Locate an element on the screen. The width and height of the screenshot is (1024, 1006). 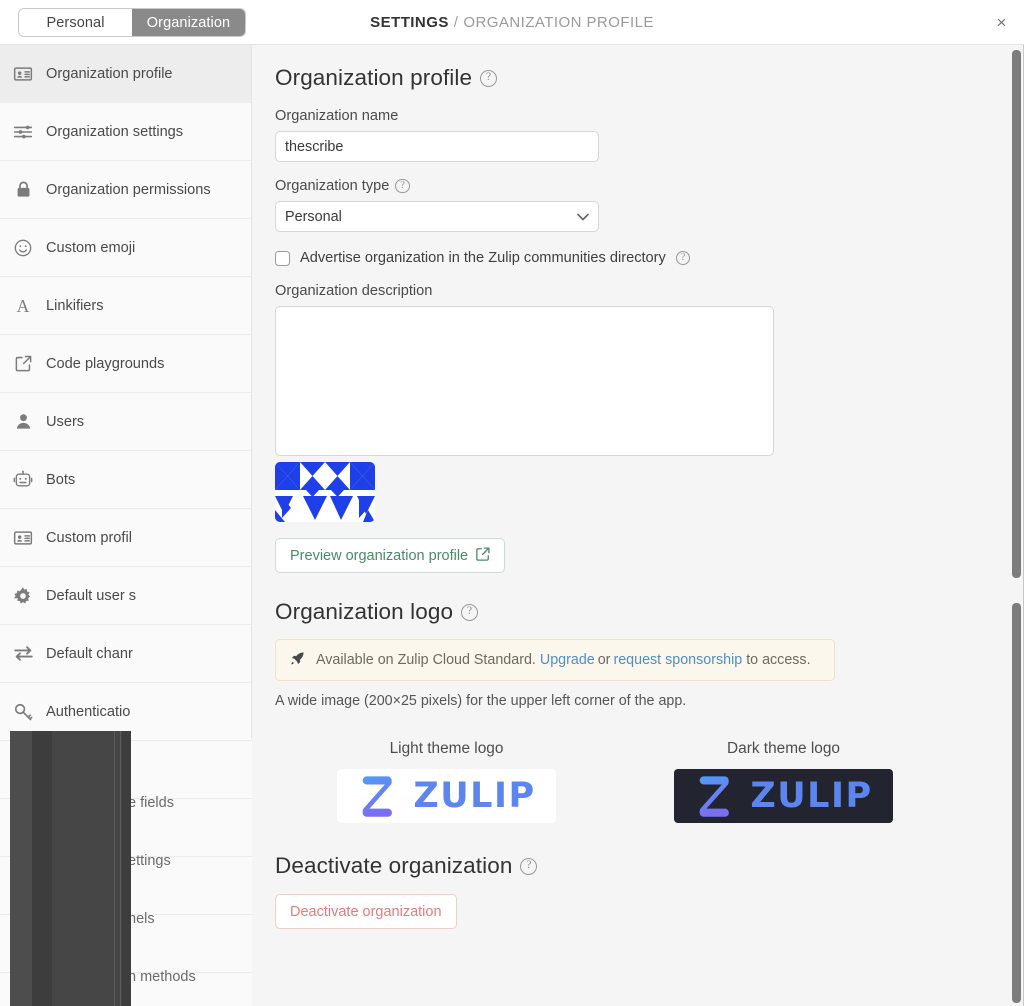
sidebar-item-organization-profile: Organization profile is located at coordinates (125, 74).